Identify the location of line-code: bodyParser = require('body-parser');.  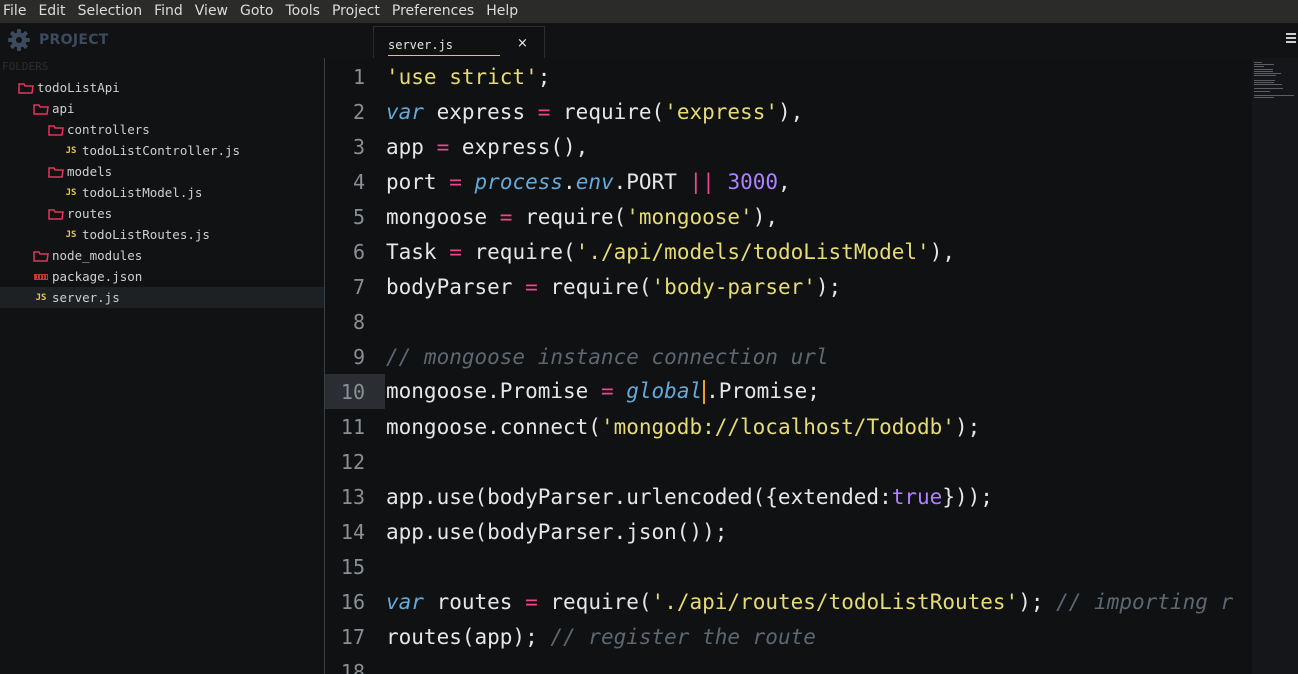
(613, 287).